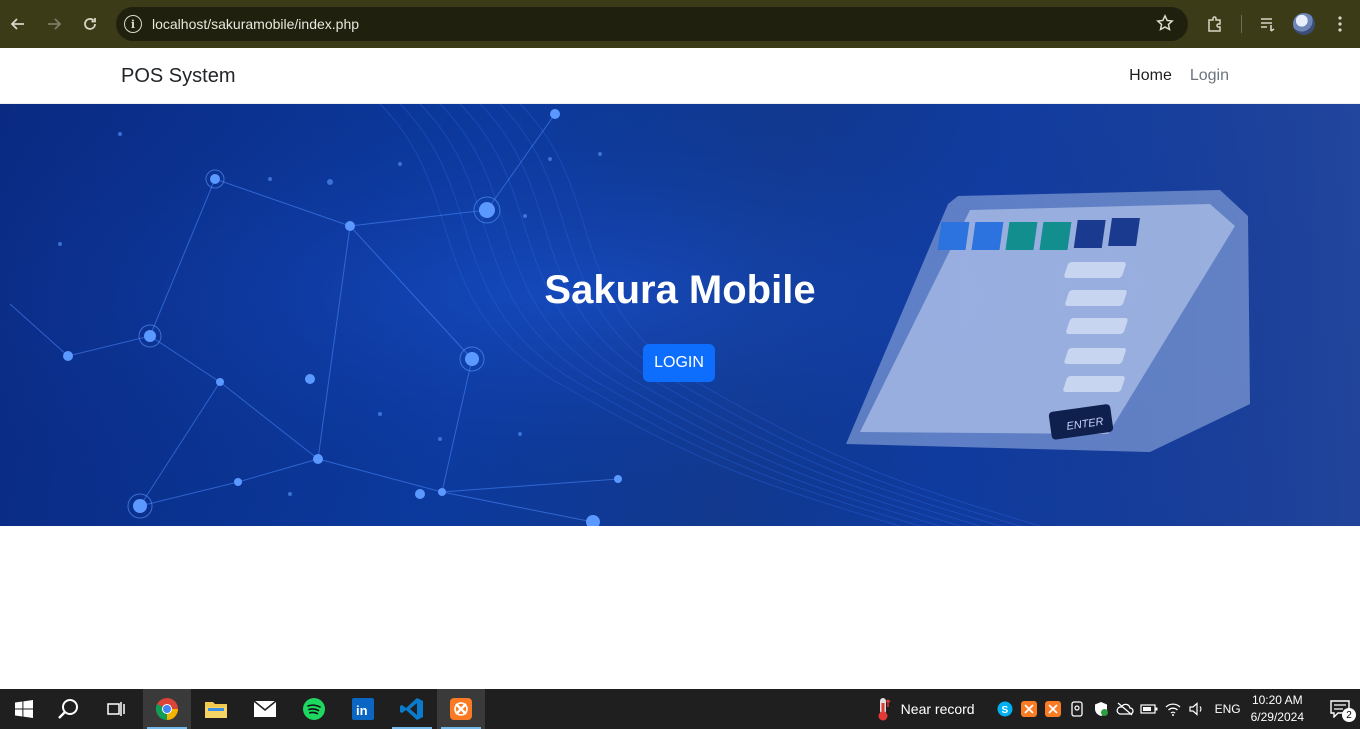 The height and width of the screenshot is (729, 1360). Describe the element at coordinates (1277, 709) in the screenshot. I see `system-clock: 10:20 AM 6/29/2024` at that location.